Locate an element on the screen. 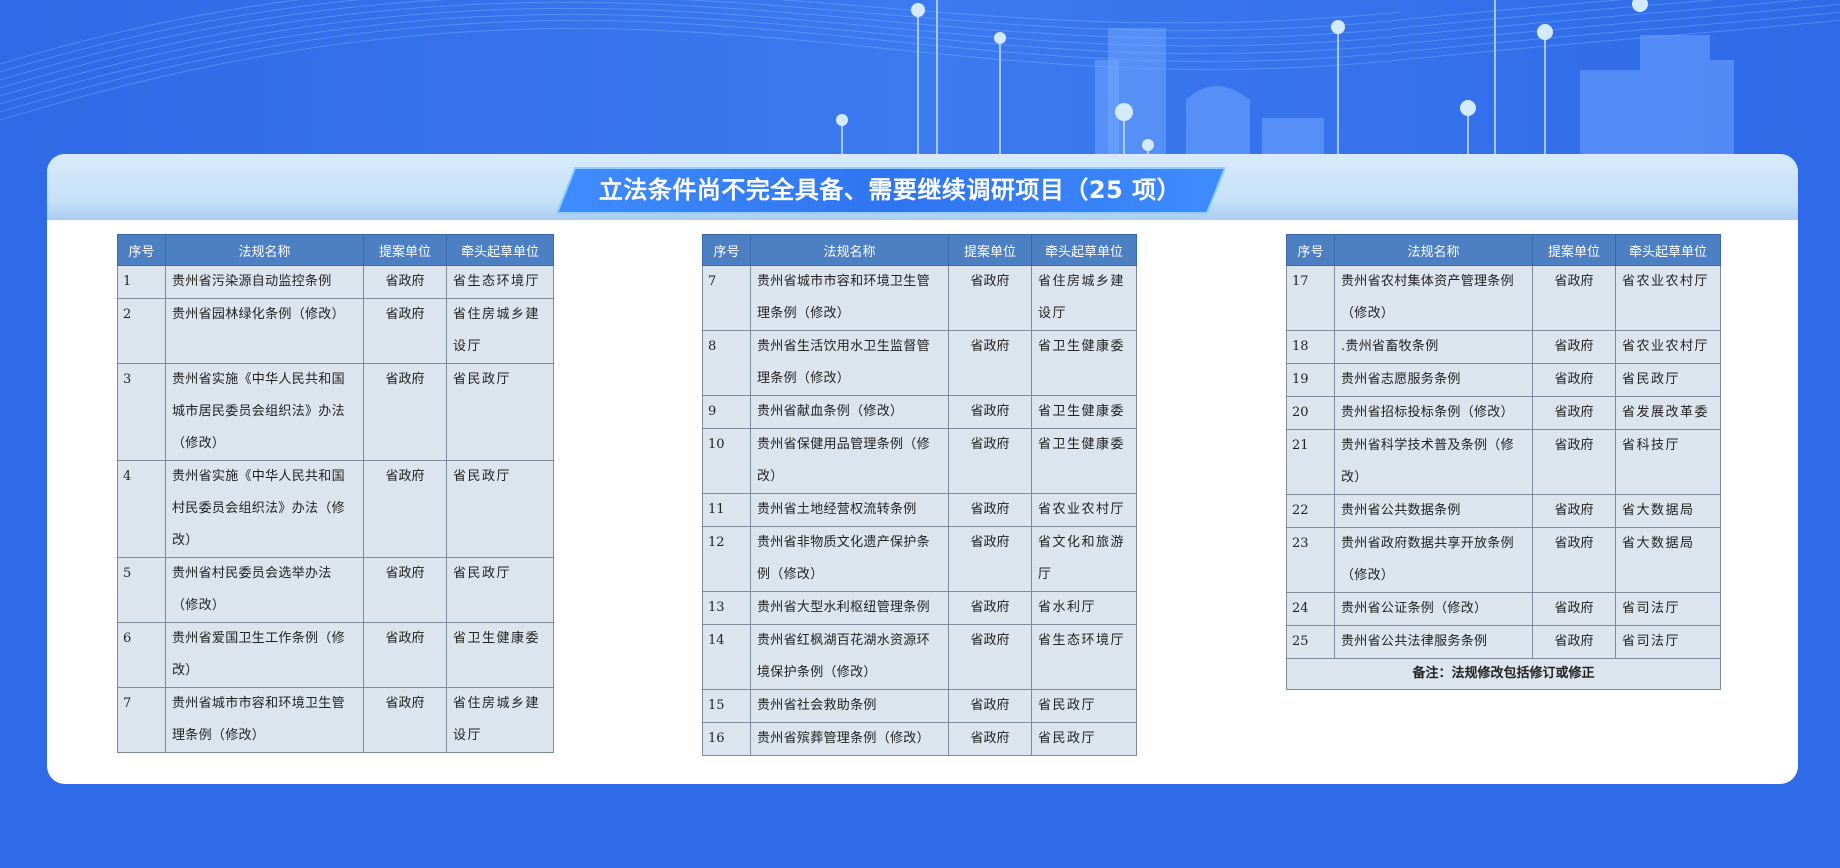 This screenshot has height=868, width=1840. table-row: 4 贵州省实施《中华人民共和国村民委员会组织法》办法（修改） 省政府 省民政厅 is located at coordinates (335, 509).